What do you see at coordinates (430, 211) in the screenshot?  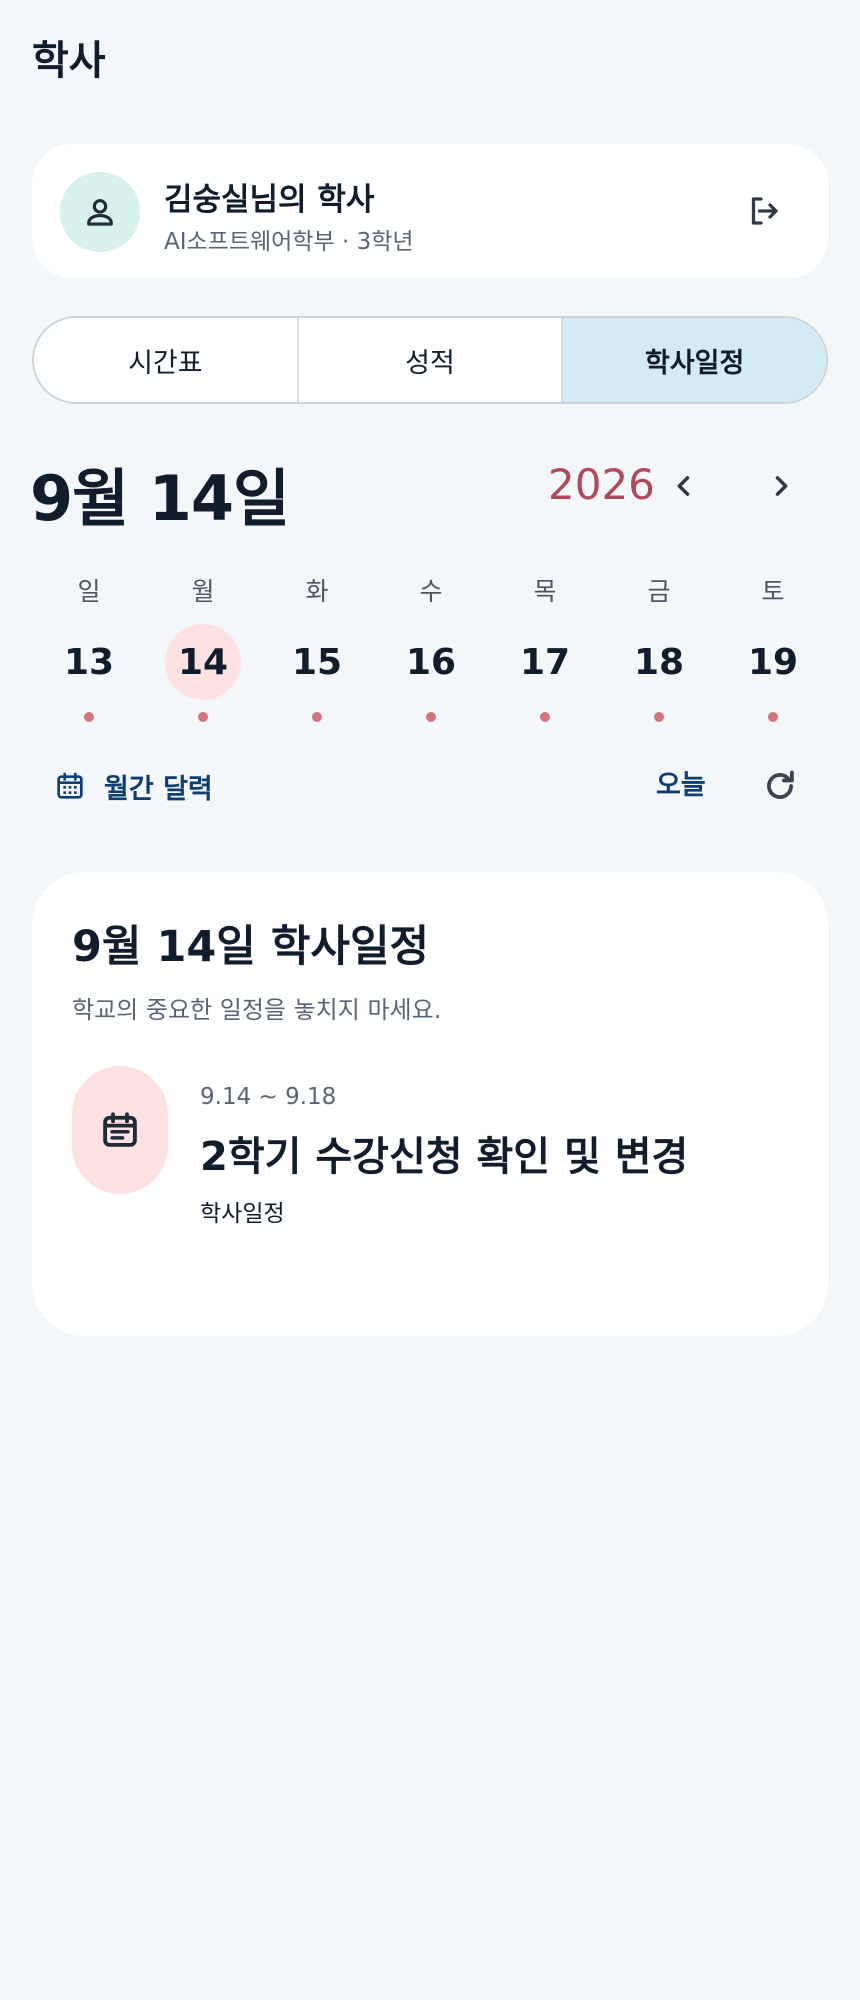 I see `profile-card: 김숭실님의 학사 AI소프트웨어학부 · 3학년` at bounding box center [430, 211].